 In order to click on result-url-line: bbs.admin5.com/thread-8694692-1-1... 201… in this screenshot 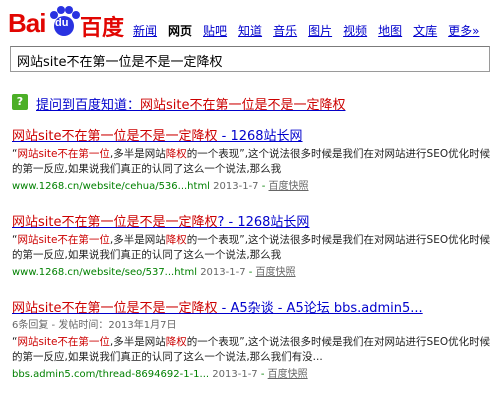, I will do `click(160, 374)`.